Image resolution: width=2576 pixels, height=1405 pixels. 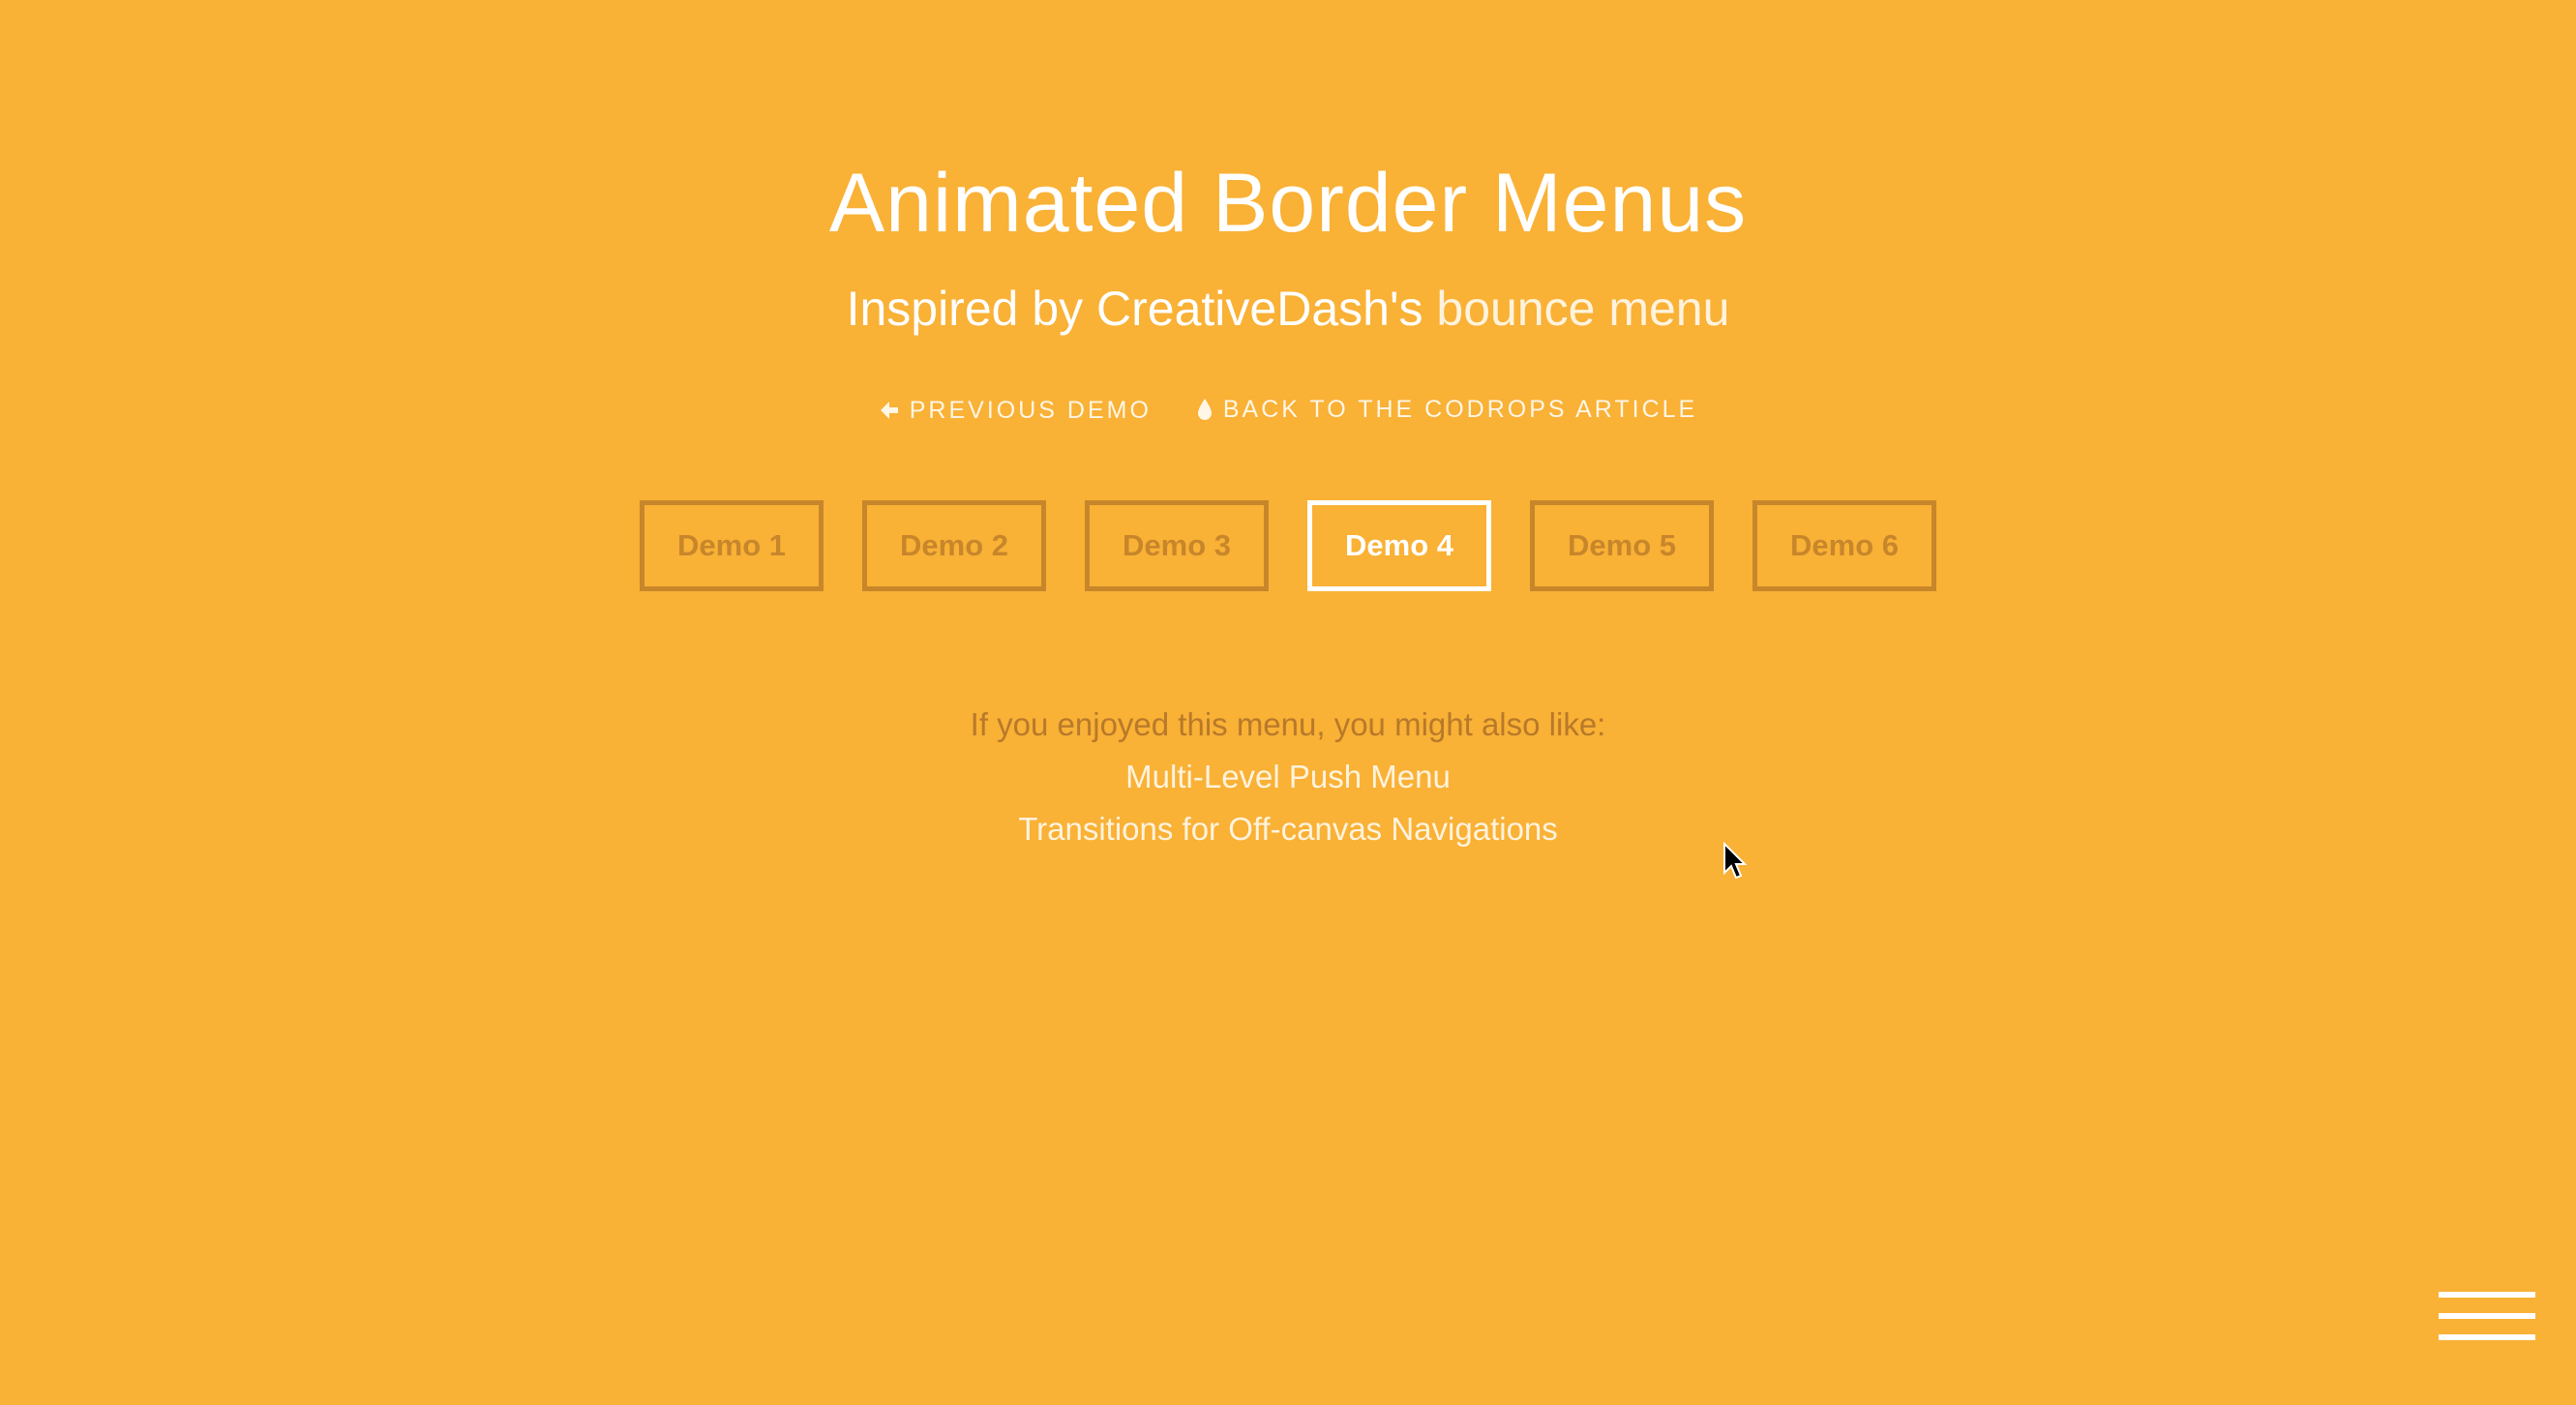 I want to click on page-title: Animated Border Menus, so click(x=1288, y=203).